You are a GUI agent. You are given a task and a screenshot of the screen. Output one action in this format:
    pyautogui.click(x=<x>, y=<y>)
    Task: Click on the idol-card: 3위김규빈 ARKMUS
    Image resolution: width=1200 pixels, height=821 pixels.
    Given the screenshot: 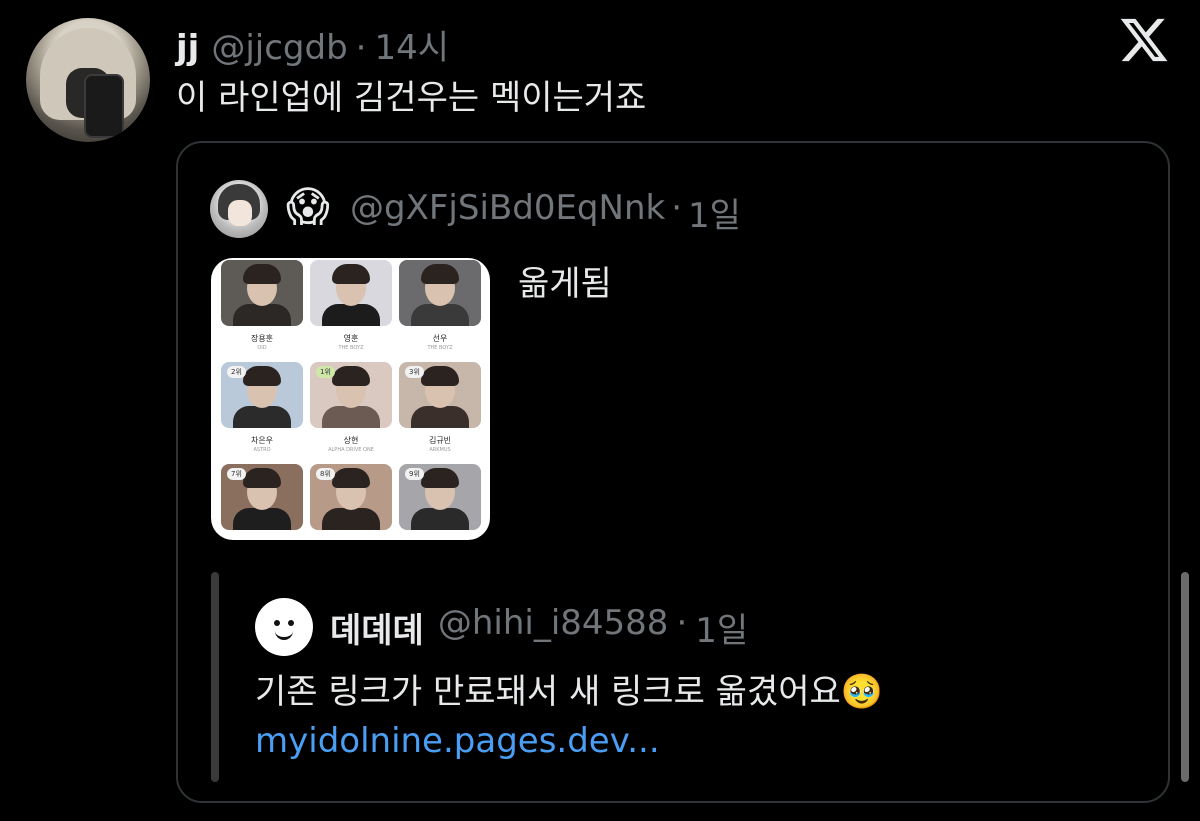 What is the action you would take?
    pyautogui.click(x=440, y=413)
    